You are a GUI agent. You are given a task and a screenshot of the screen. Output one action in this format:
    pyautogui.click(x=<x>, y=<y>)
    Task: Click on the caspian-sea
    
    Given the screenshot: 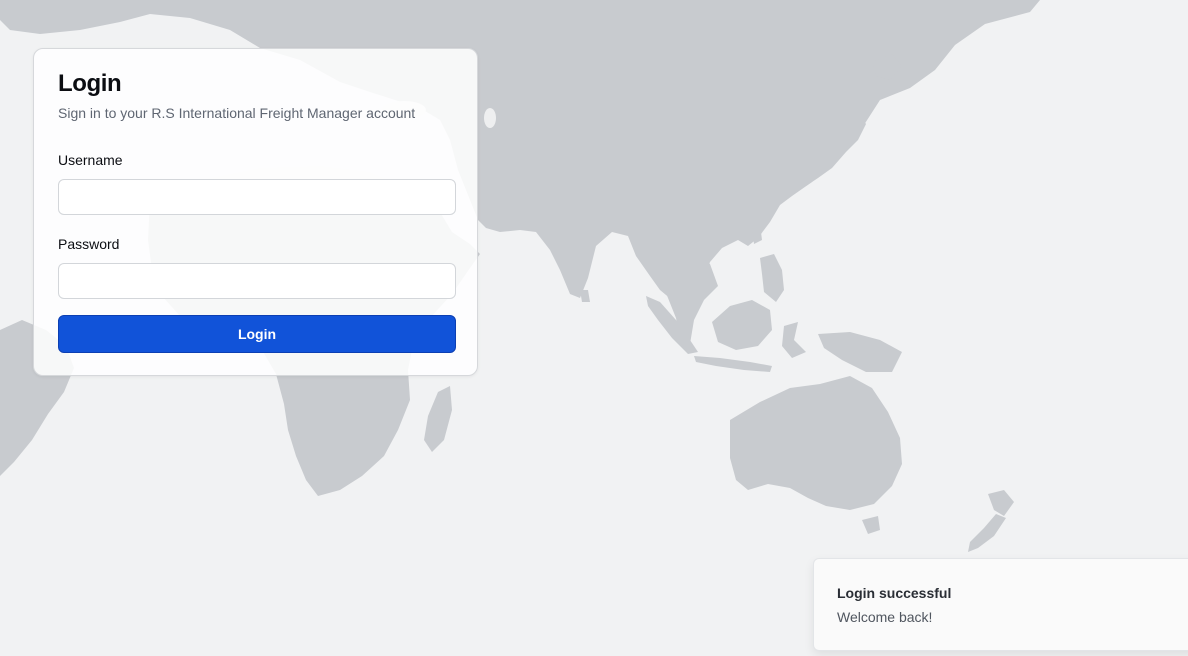 What is the action you would take?
    pyautogui.click(x=490, y=118)
    